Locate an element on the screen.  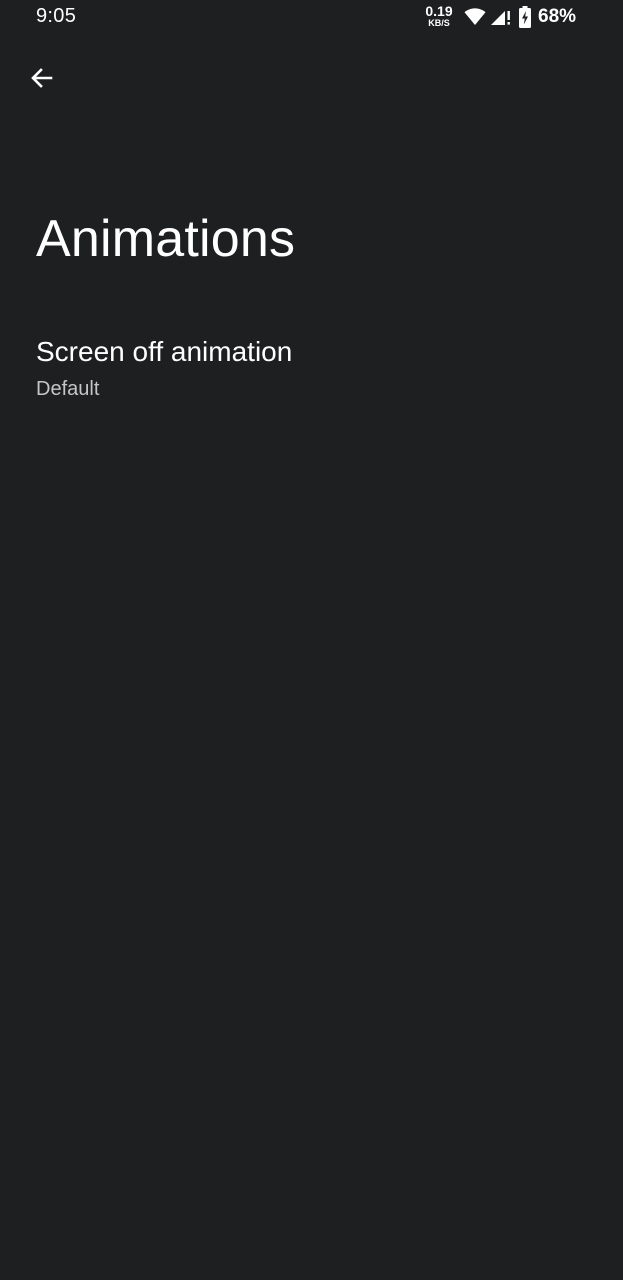
status-bar: 9:05 0.19 KB/S 68% is located at coordinates (311, 18).